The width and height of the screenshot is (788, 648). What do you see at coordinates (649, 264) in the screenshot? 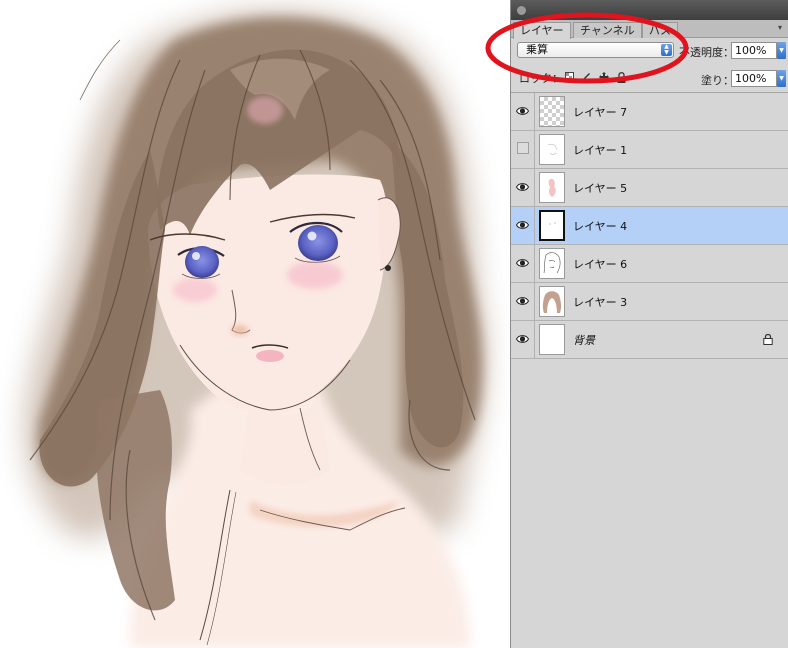
I see `layer-row: レイヤー 6` at bounding box center [649, 264].